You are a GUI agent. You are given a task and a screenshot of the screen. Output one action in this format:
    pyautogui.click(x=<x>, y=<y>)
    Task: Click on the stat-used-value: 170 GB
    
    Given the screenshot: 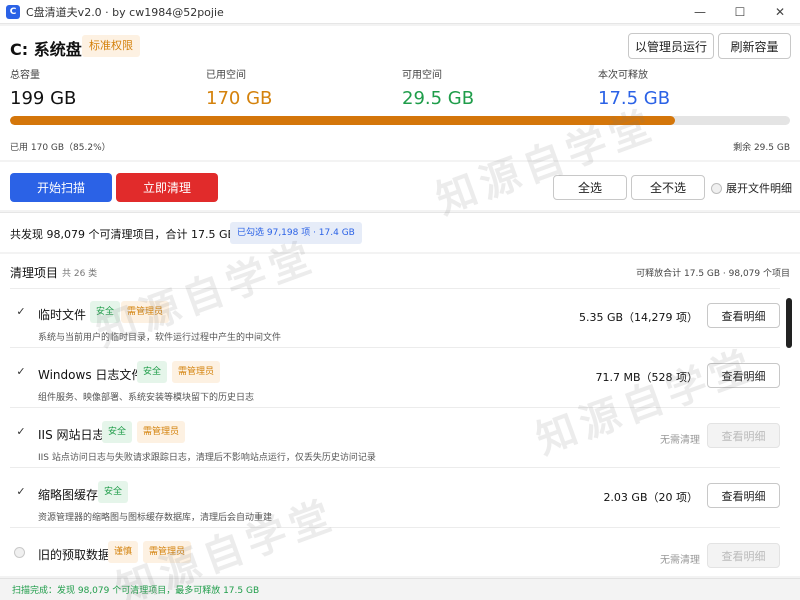 What is the action you would take?
    pyautogui.click(x=239, y=98)
    